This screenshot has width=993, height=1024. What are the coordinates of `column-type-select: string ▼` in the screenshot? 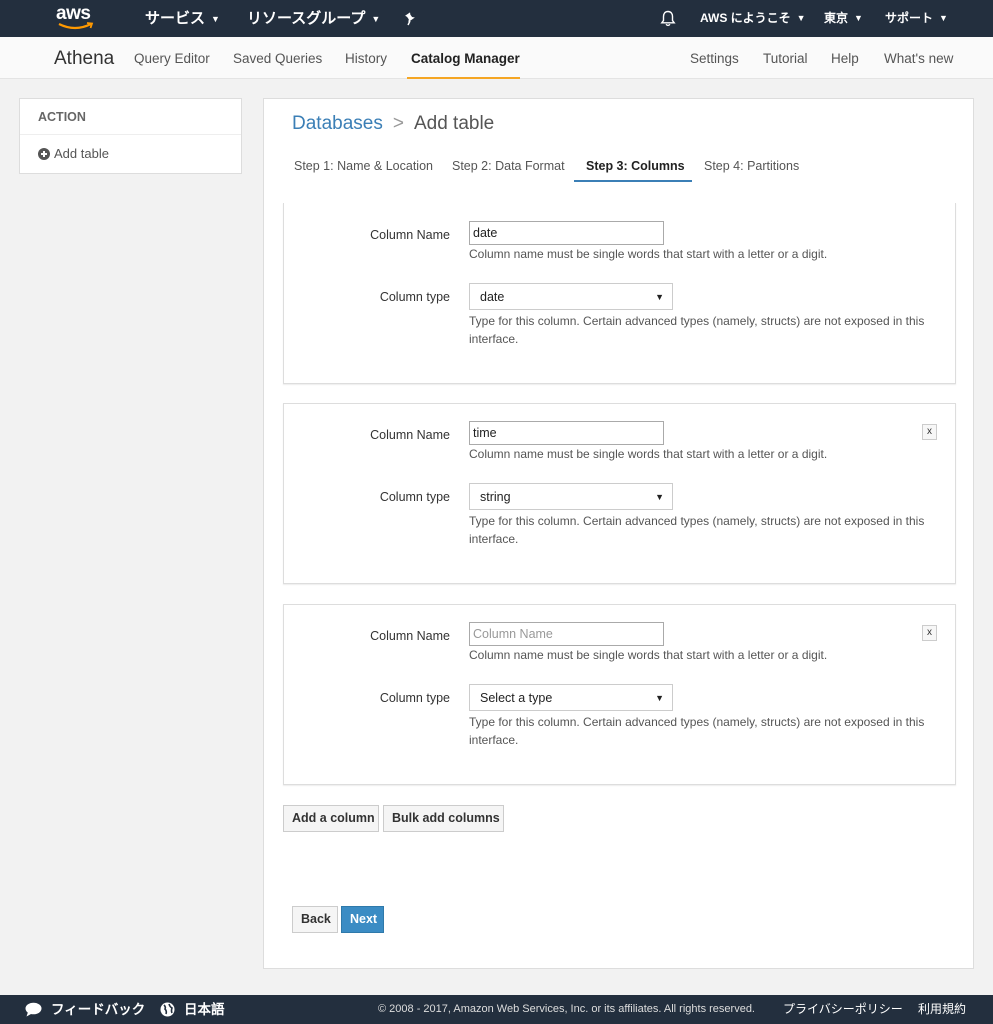 It's located at (571, 496).